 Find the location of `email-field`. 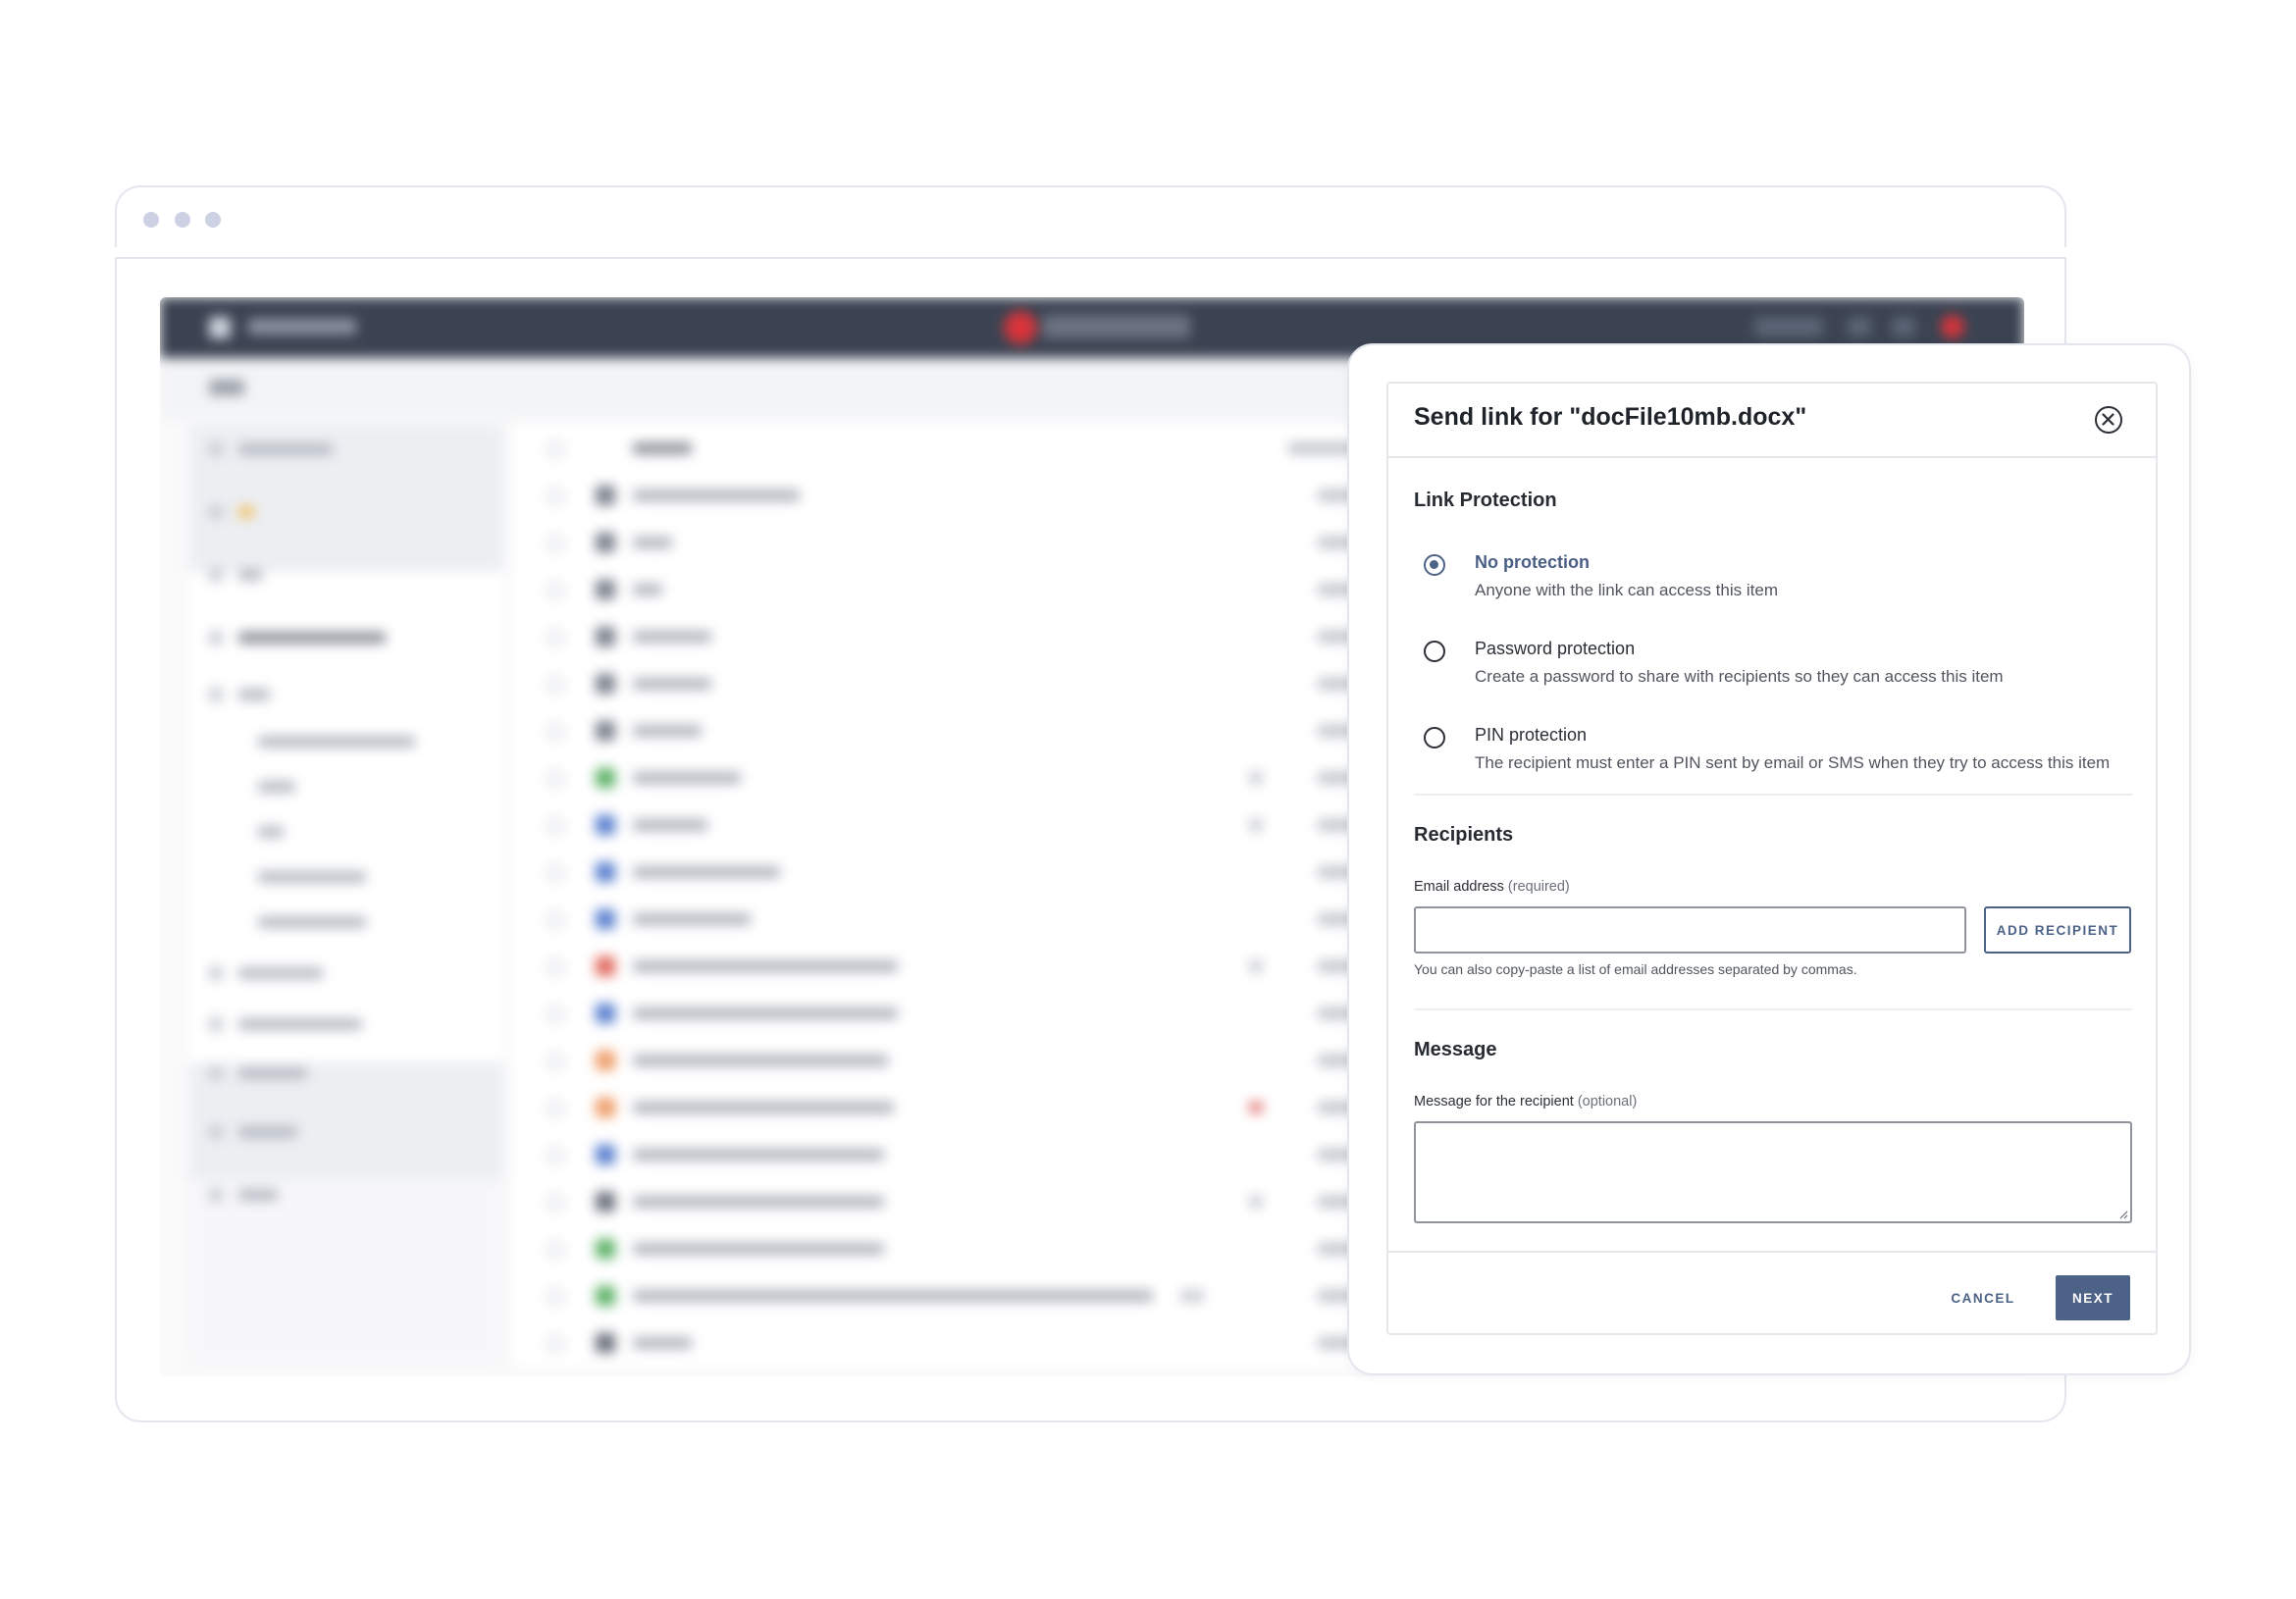

email-field is located at coordinates (1690, 930).